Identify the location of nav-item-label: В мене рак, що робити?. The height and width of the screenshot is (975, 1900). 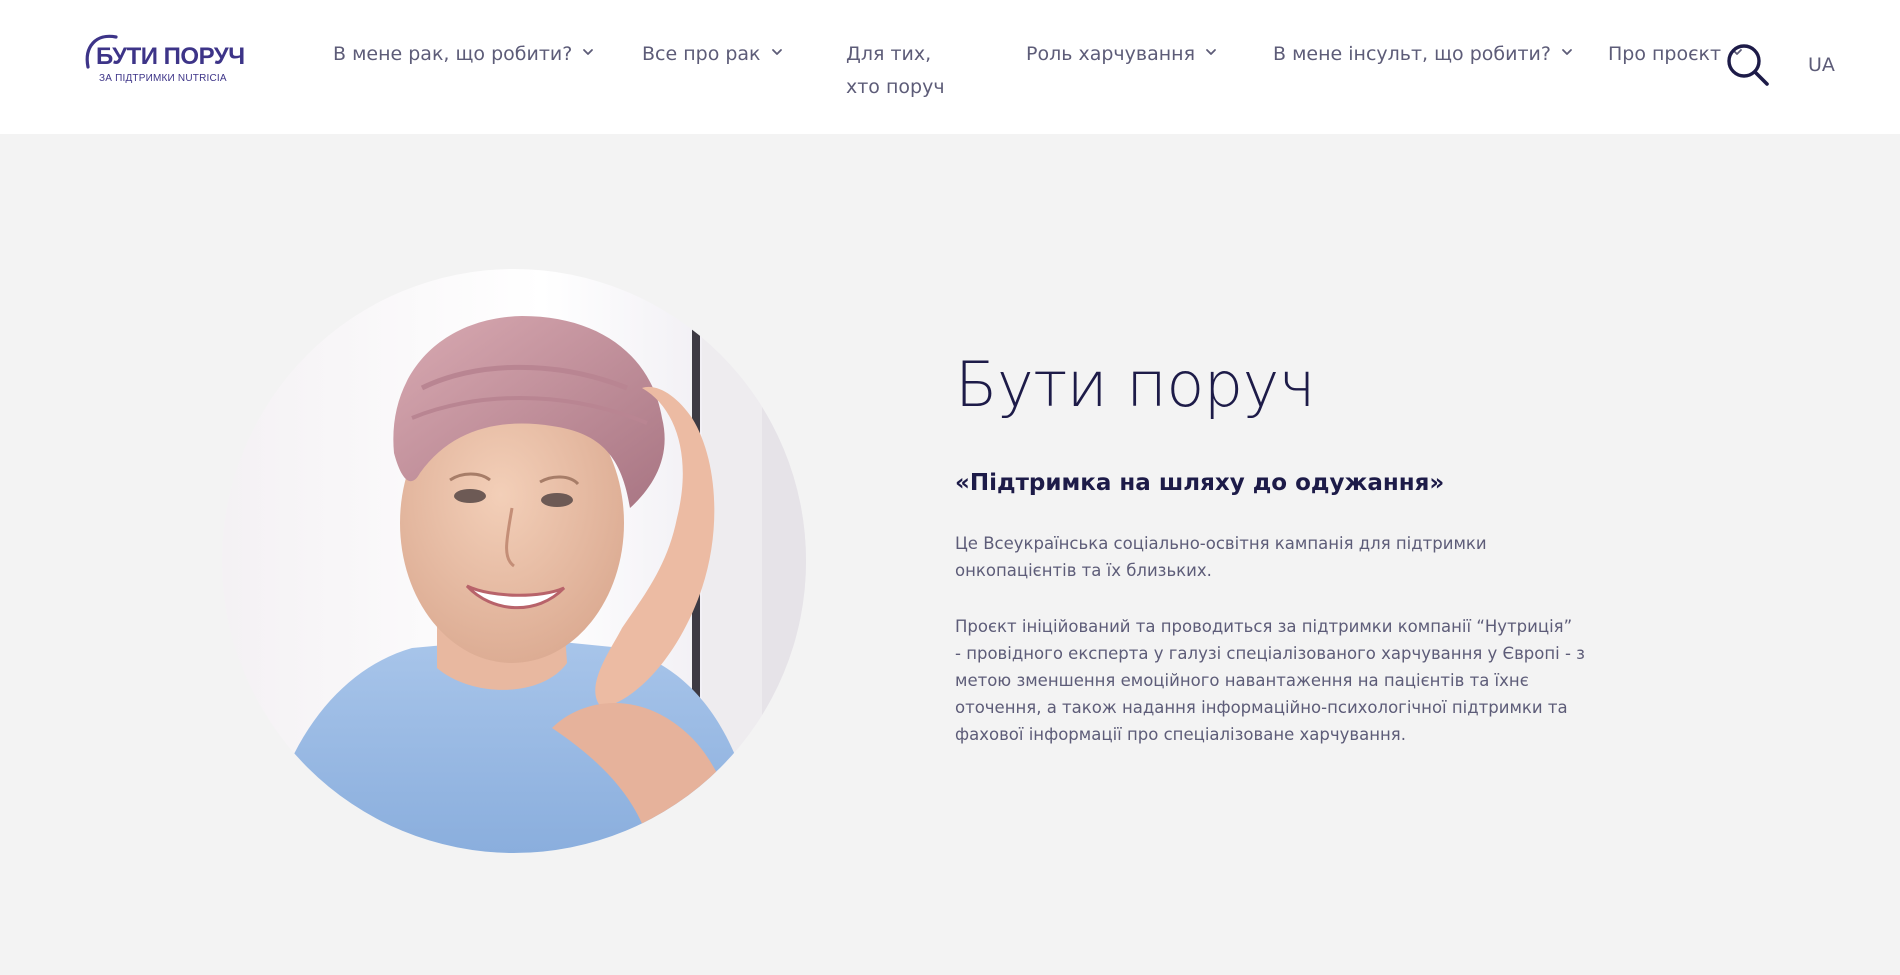
(453, 54).